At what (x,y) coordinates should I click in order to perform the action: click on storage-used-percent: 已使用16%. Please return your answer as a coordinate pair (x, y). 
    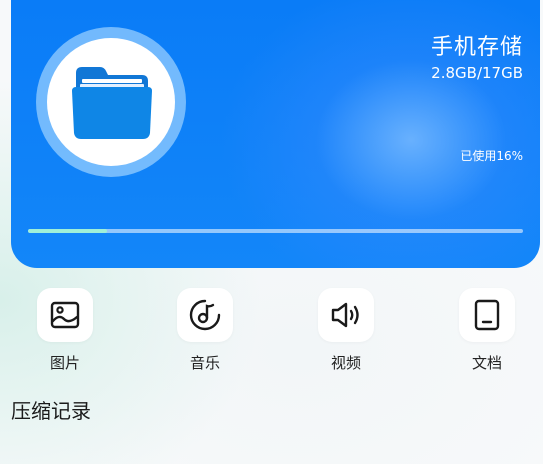
    Looking at the image, I should click on (491, 156).